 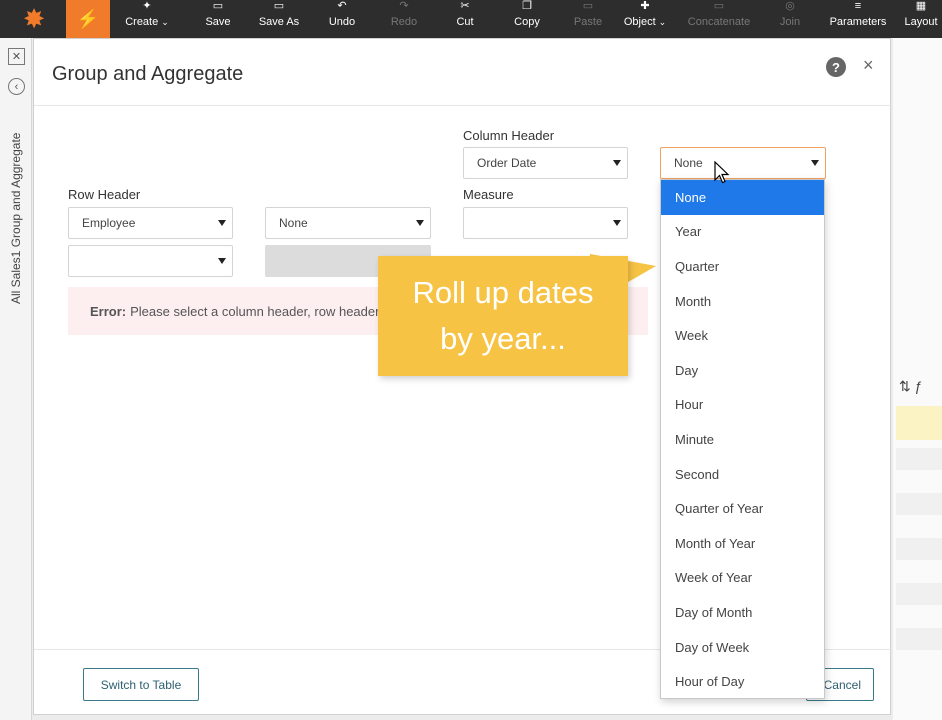 What do you see at coordinates (465, 22) in the screenshot?
I see `toolbar-item-label: Cut` at bounding box center [465, 22].